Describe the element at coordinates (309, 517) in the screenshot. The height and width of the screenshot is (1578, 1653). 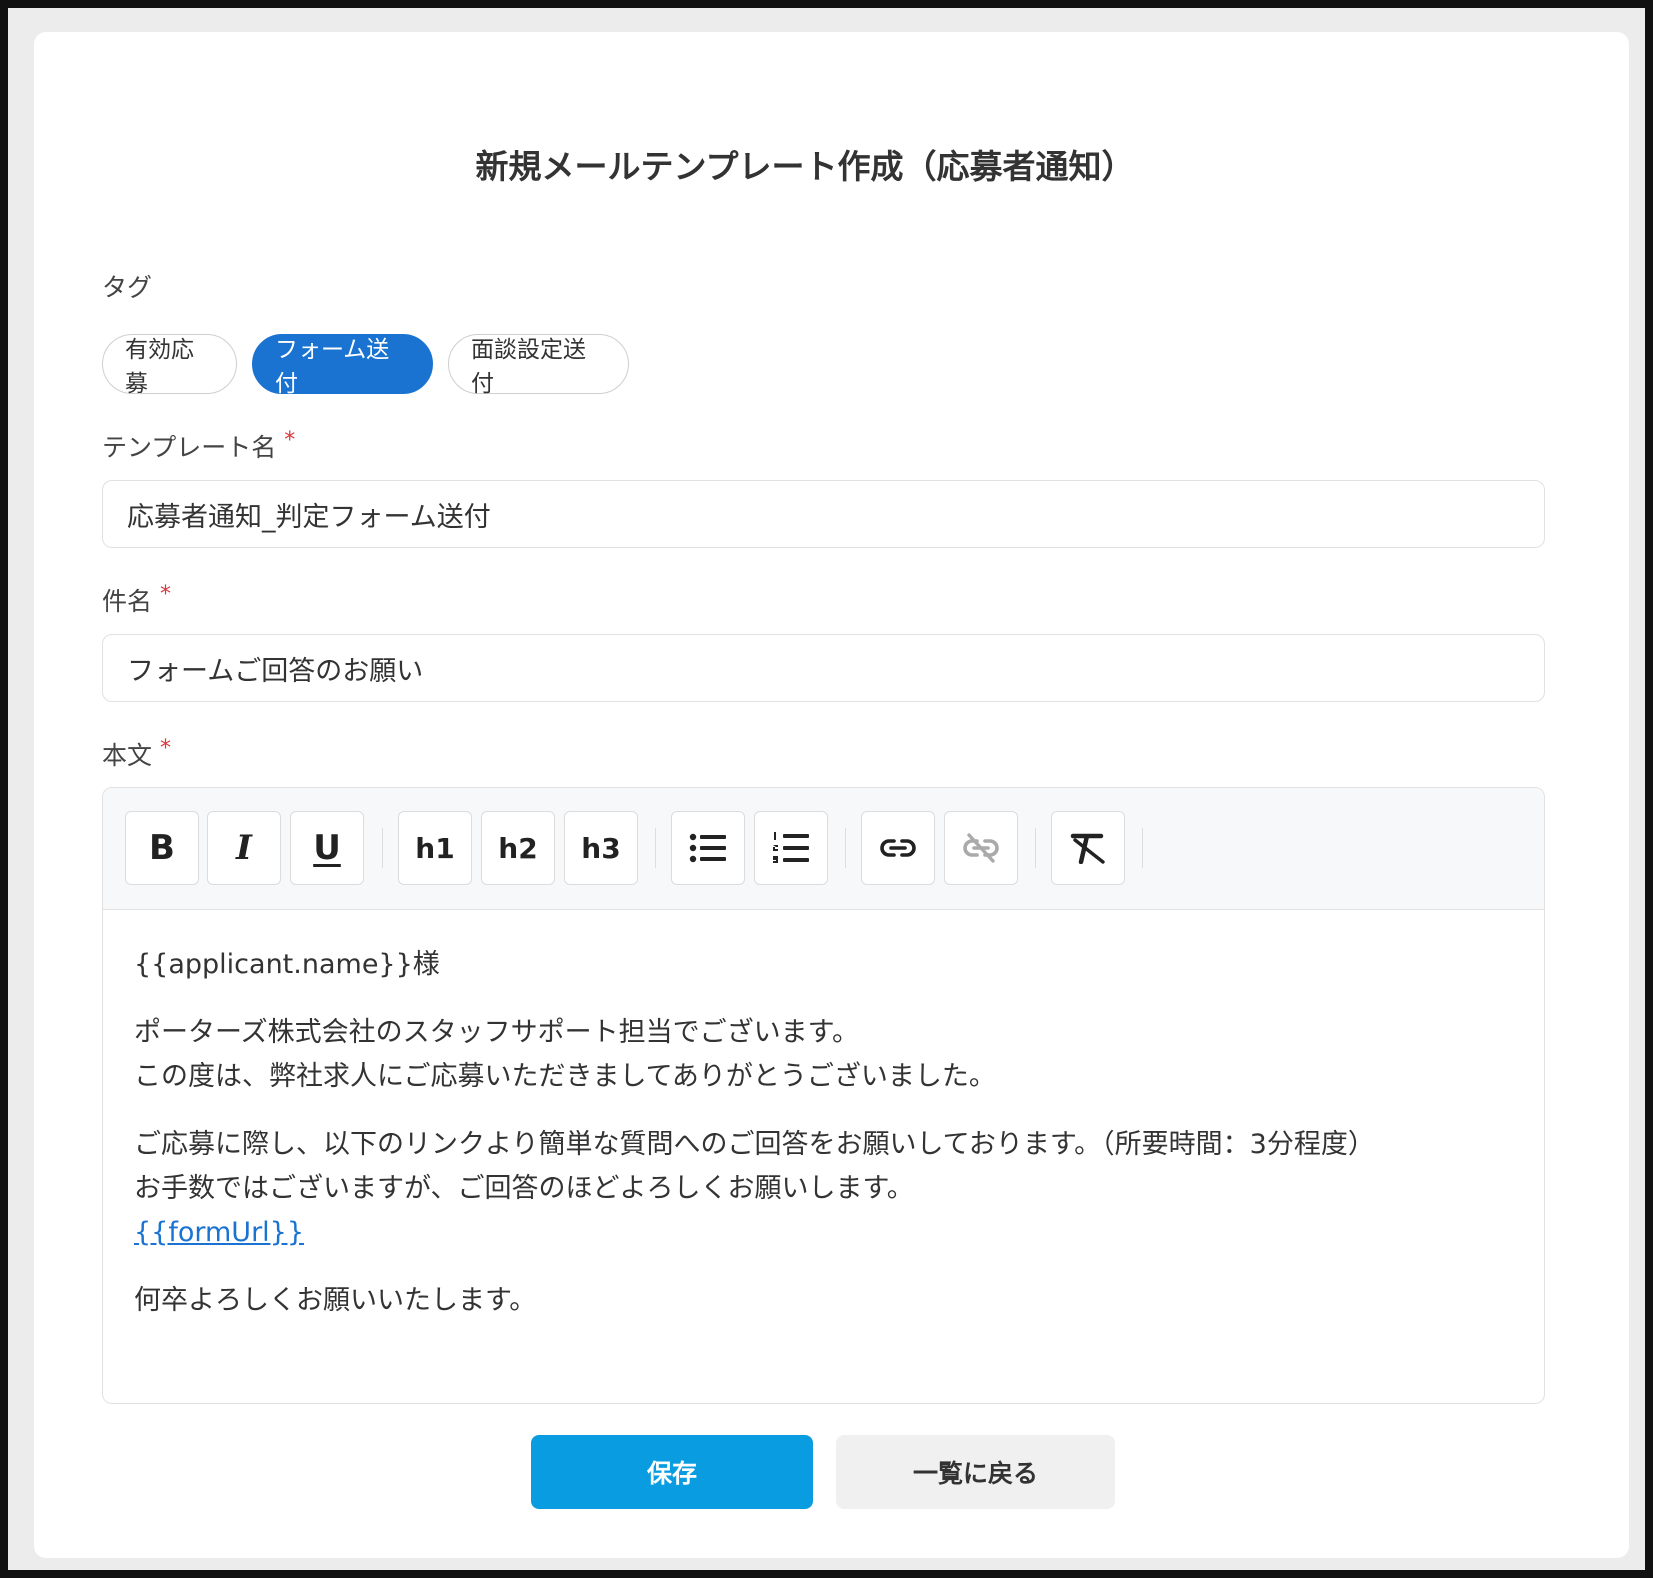
I see `template-name-value: 応募者通知_判定フォーム送付` at that location.